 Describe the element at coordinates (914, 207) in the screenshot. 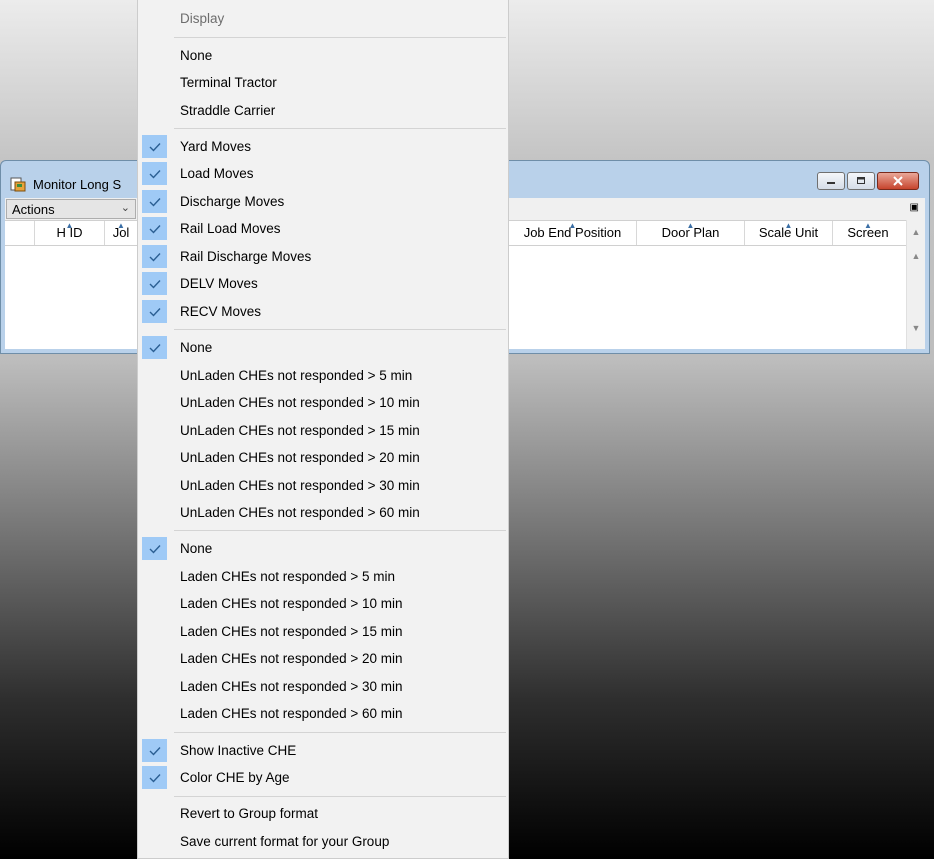

I see `panel-restore-icon: ▣` at that location.